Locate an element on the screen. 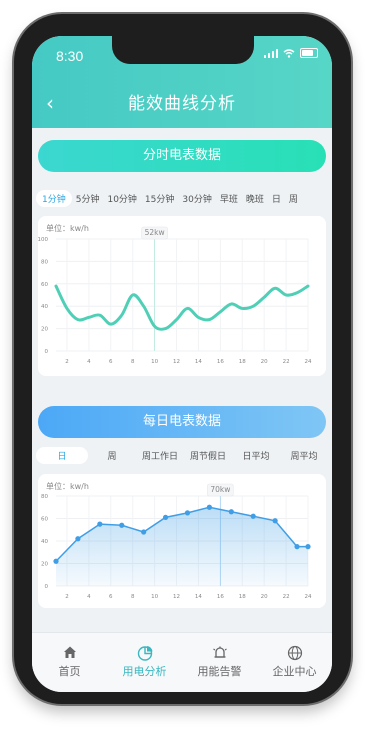  chart2-xtick-3: 8 is located at coordinates (133, 597).